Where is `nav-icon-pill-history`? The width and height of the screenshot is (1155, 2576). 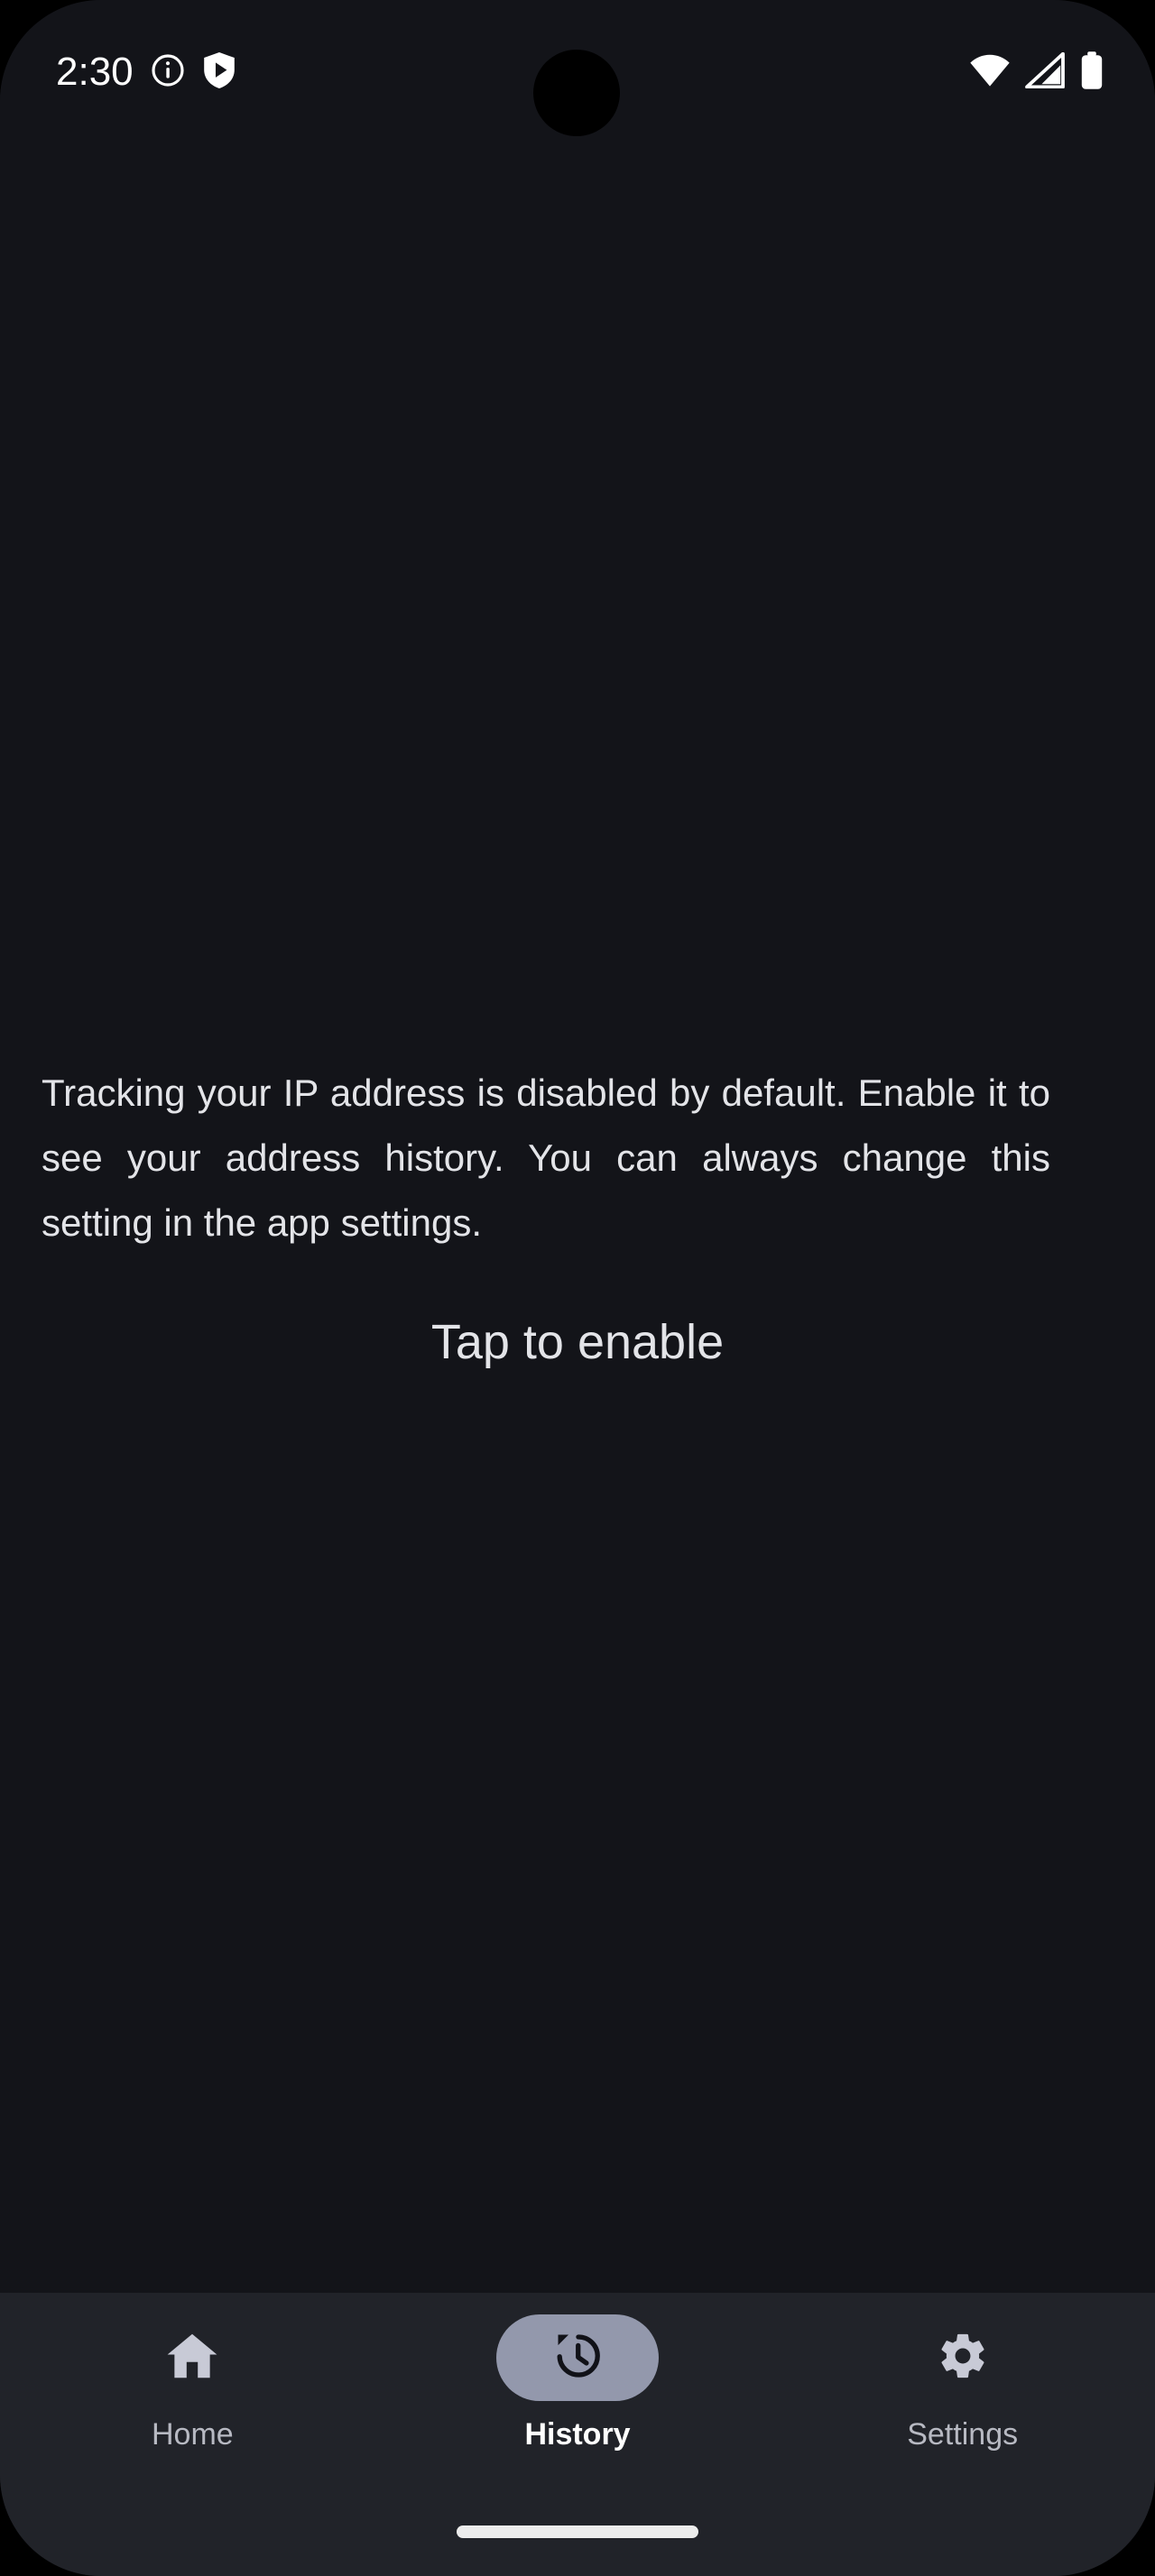
nav-icon-pill-history is located at coordinates (577, 2357).